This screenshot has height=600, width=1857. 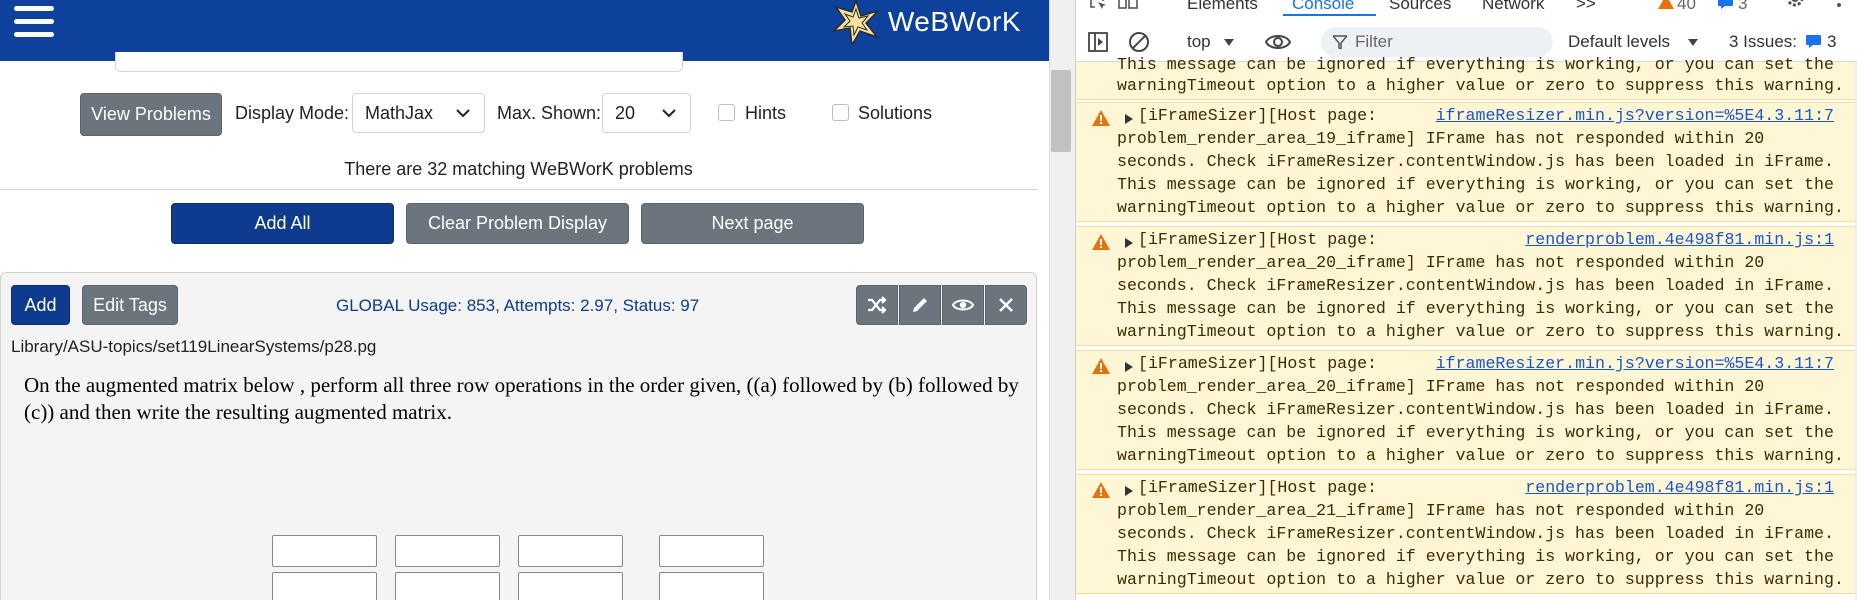 What do you see at coordinates (1099, 5) in the screenshot?
I see `inspect-element-icon` at bounding box center [1099, 5].